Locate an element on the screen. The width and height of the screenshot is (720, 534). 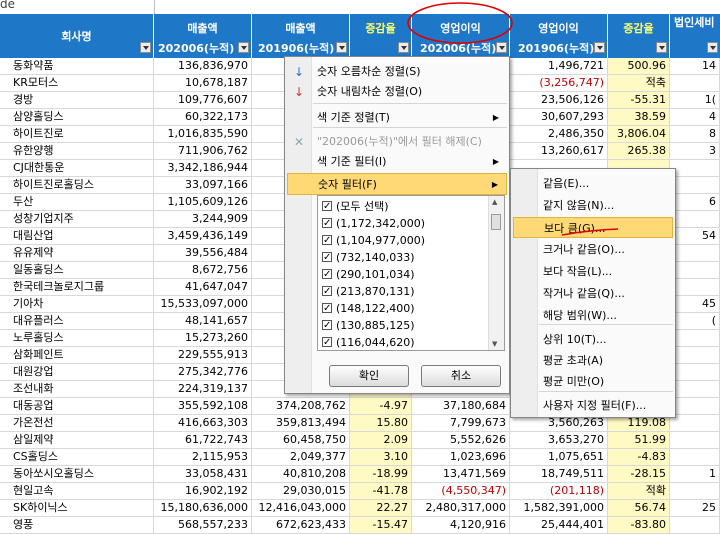
table-cell: 대유플러스 is located at coordinates (77, 321).